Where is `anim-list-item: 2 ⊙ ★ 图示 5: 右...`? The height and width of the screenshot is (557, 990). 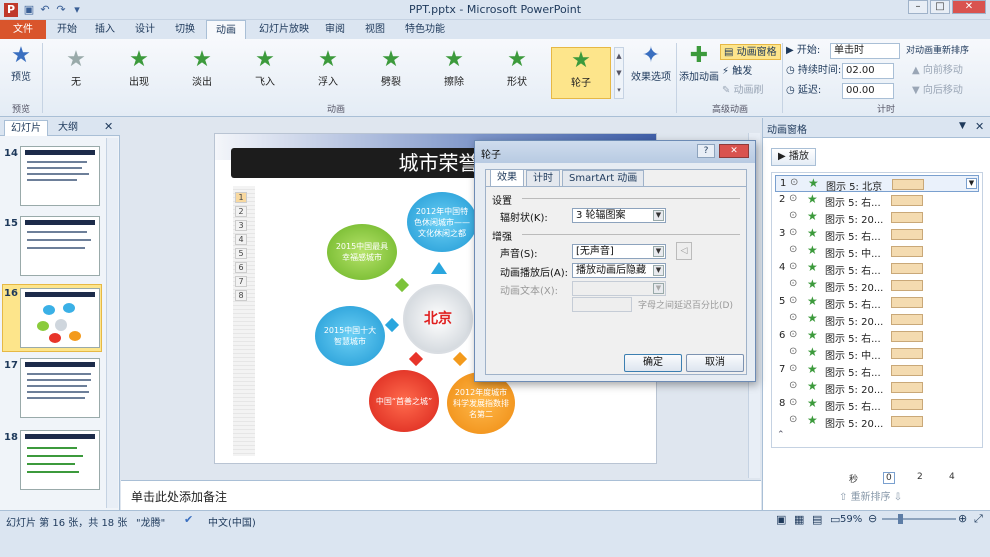 anim-list-item: 2 ⊙ ★ 图示 5: 右... is located at coordinates (877, 200).